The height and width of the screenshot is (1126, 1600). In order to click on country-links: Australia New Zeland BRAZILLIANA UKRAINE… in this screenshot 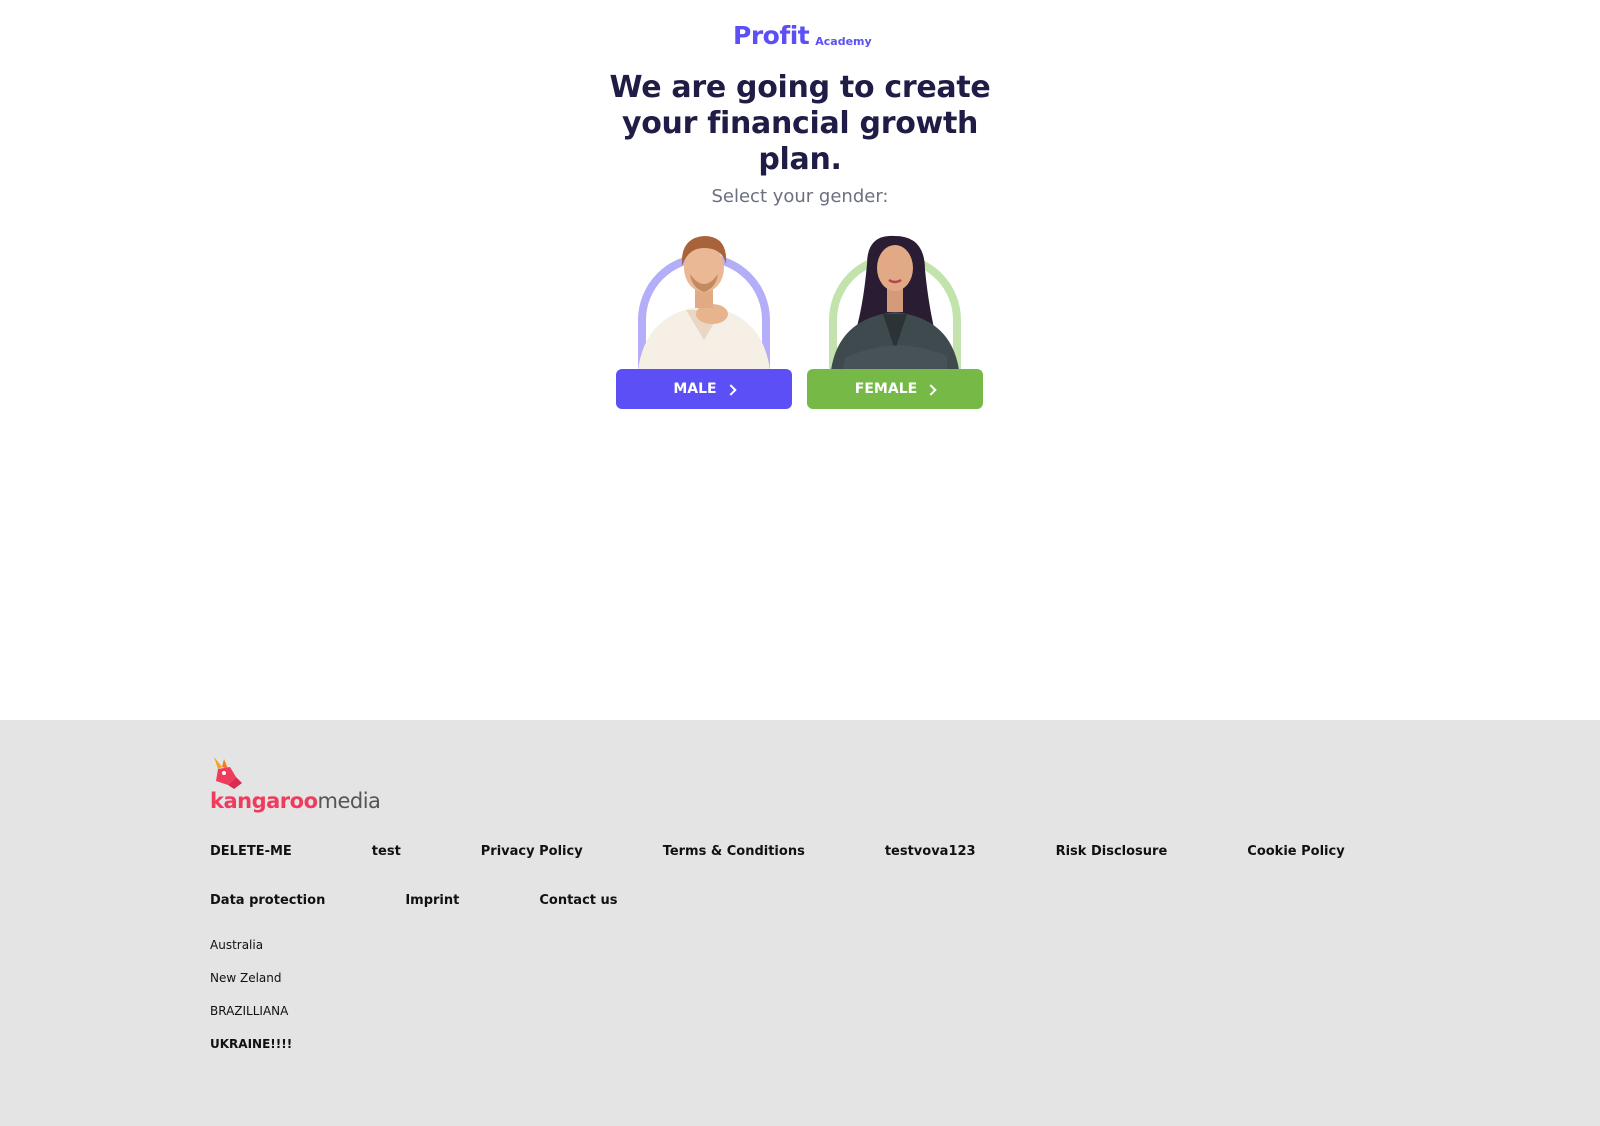, I will do `click(251, 1004)`.